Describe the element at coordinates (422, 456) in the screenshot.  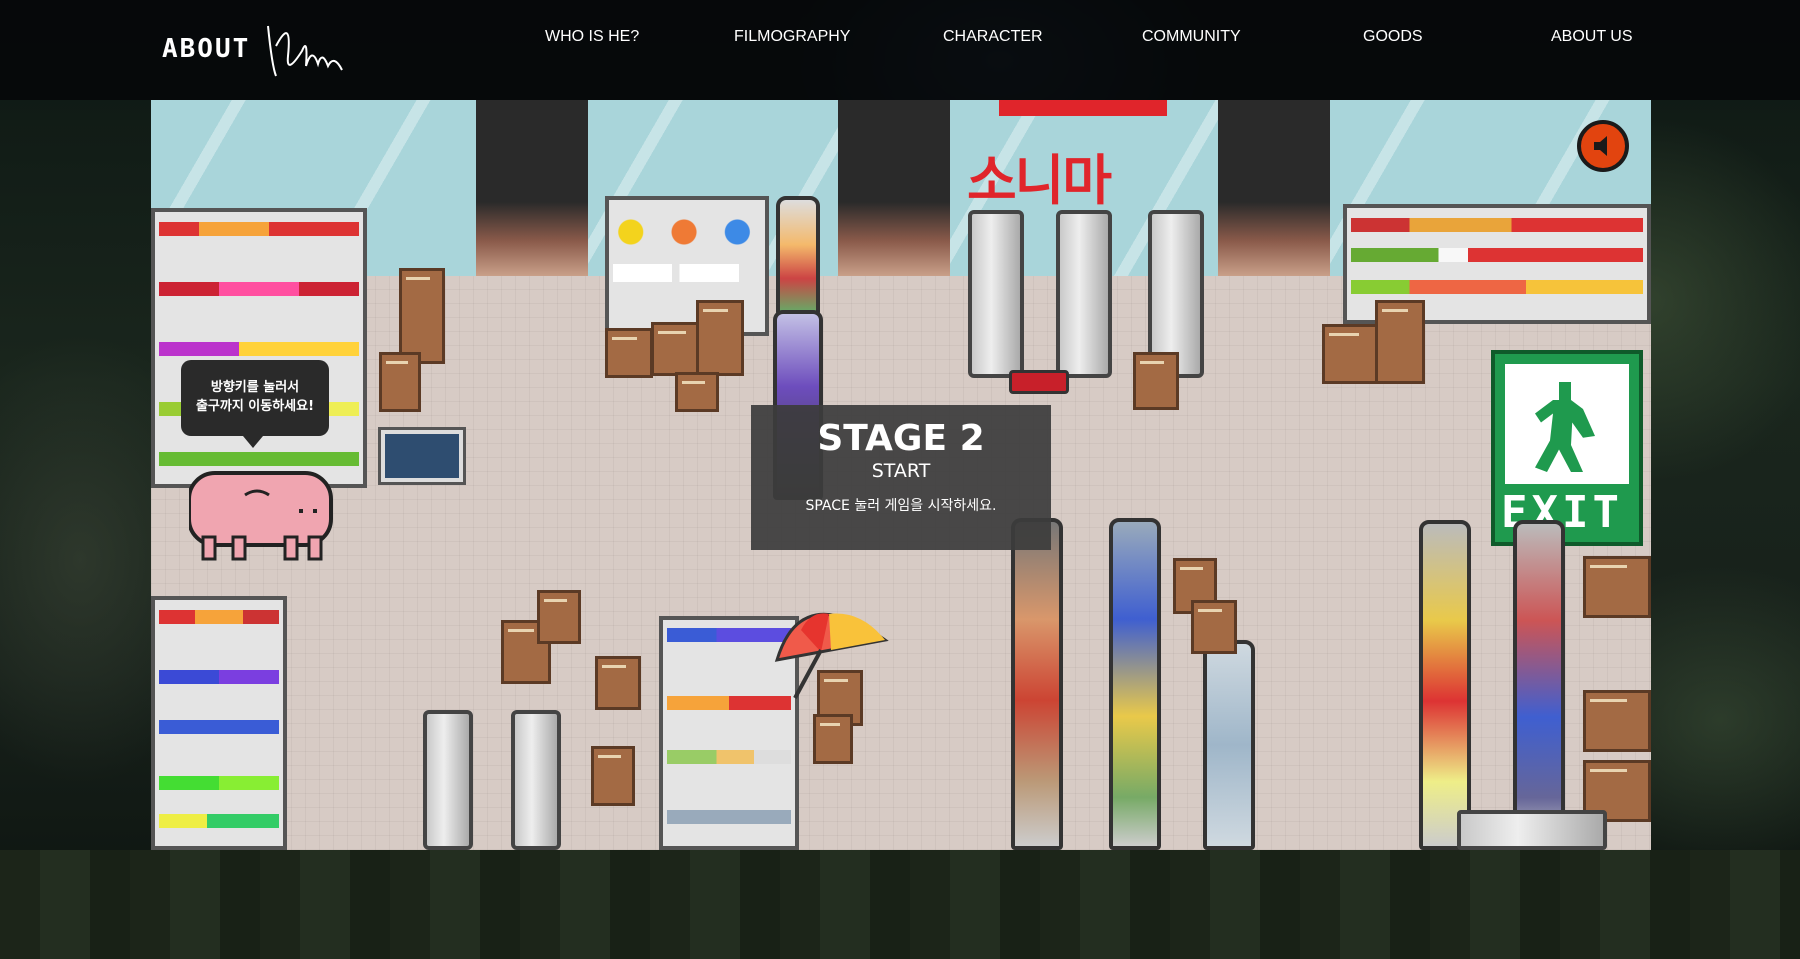
I see `laptop-stand` at that location.